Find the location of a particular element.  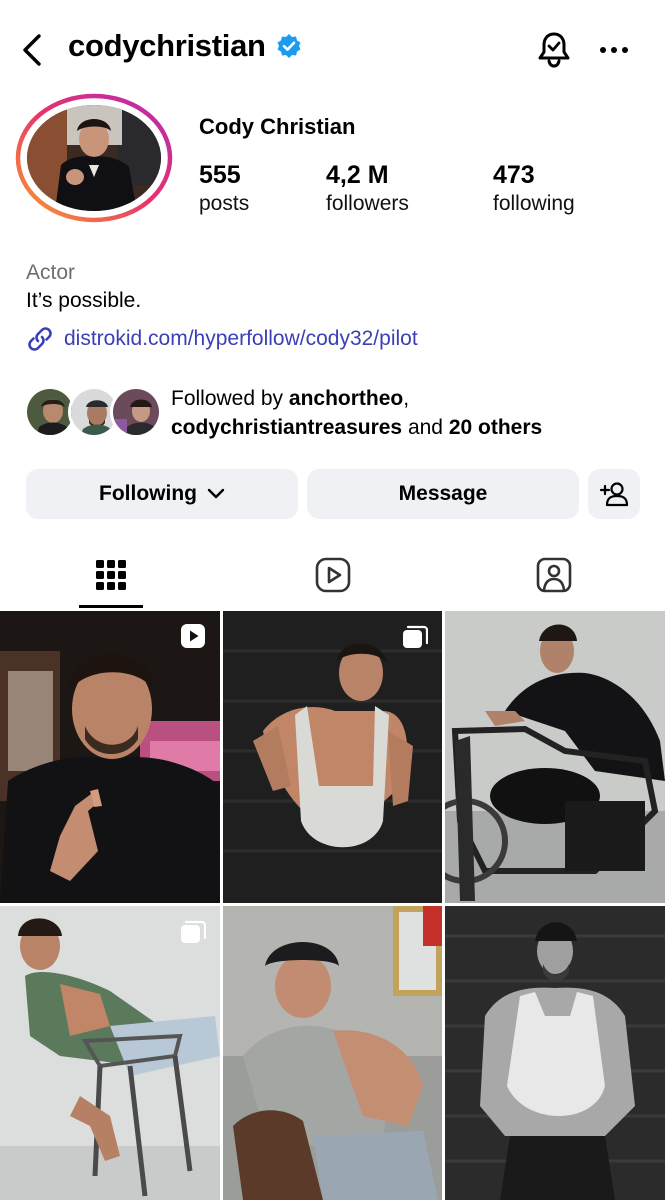

tab-posts-grid is located at coordinates (111, 575).